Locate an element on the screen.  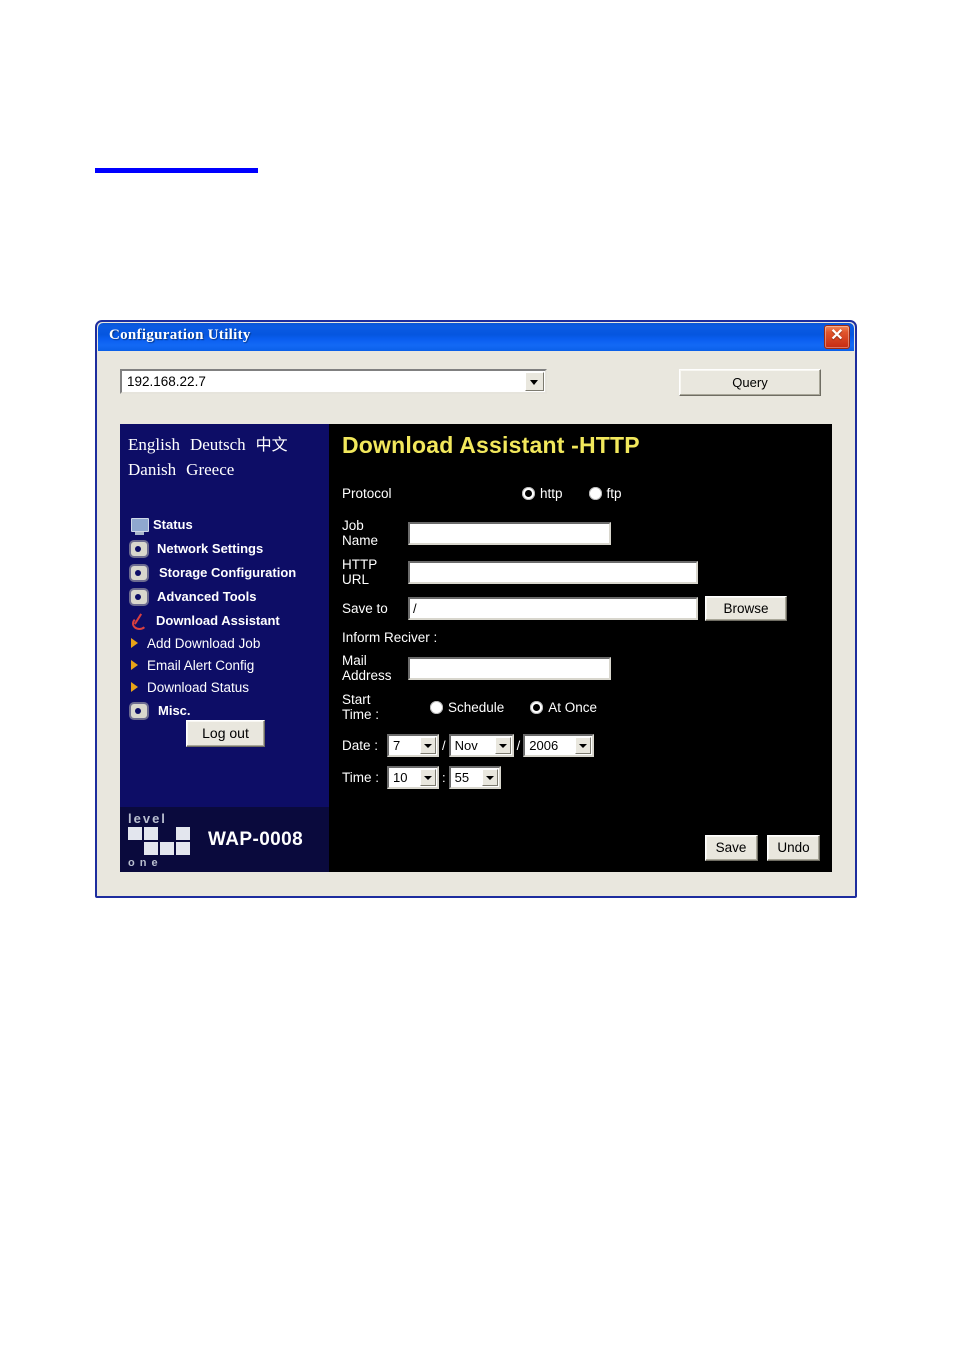
close-icon: ✕ is located at coordinates (837, 335).